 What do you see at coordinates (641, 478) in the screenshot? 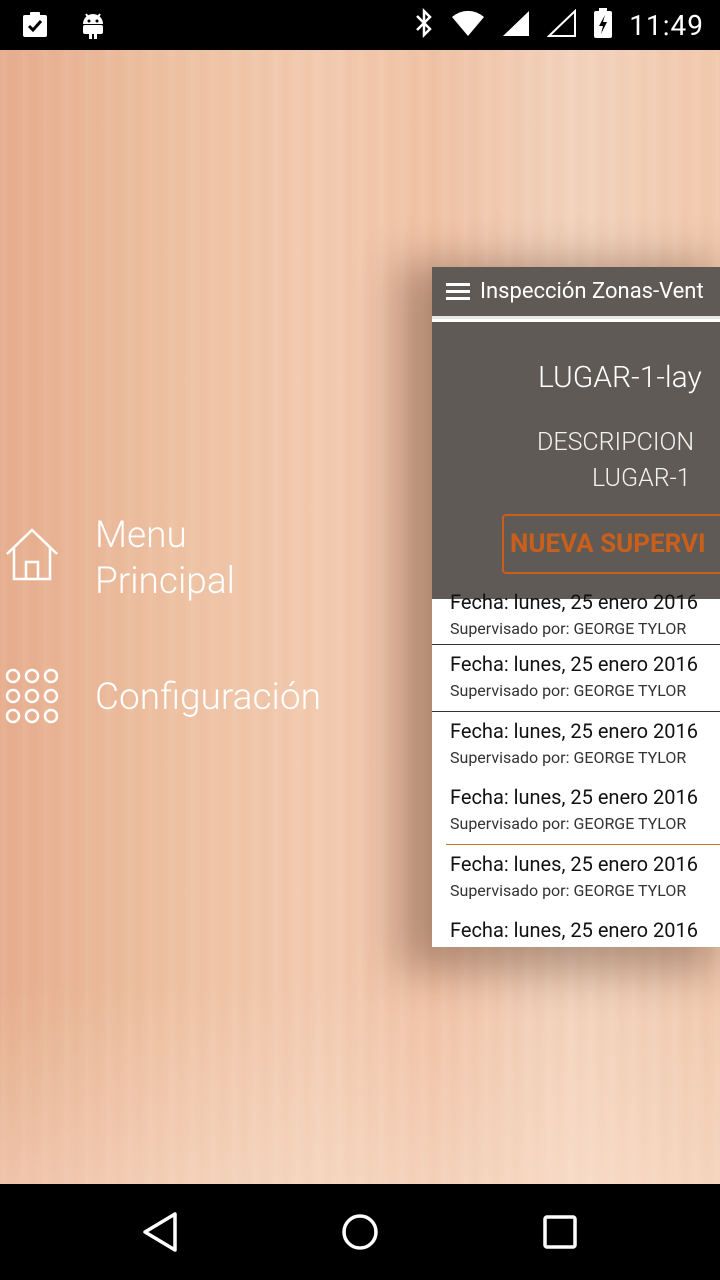
I see `description-value: LUGAR-1` at bounding box center [641, 478].